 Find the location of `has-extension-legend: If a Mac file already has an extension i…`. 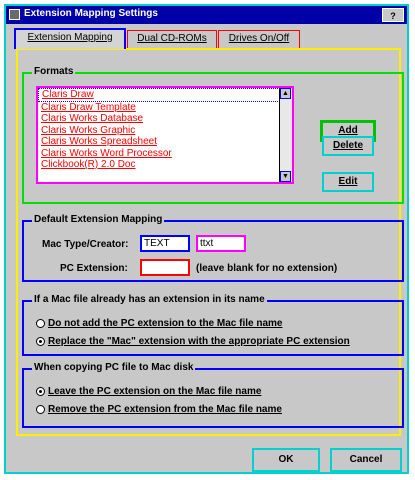

has-extension-legend: If a Mac file already has an extension i… is located at coordinates (149, 299).